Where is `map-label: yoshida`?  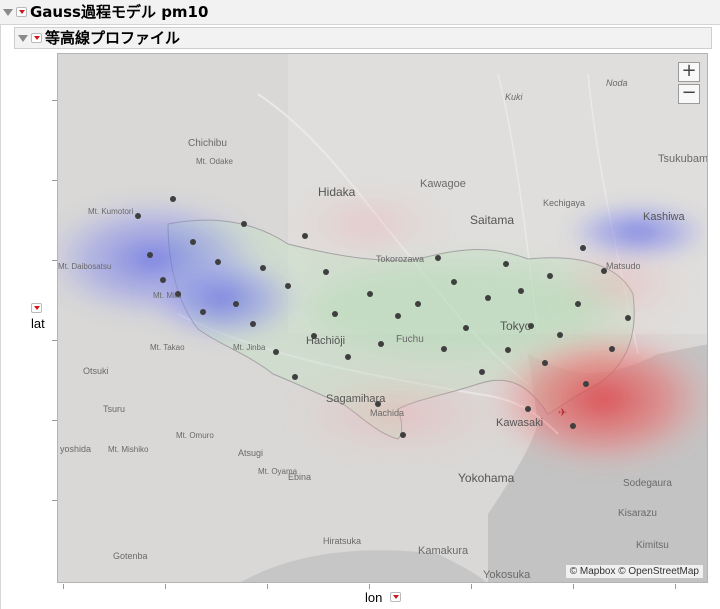
map-label: yoshida is located at coordinates (75, 449).